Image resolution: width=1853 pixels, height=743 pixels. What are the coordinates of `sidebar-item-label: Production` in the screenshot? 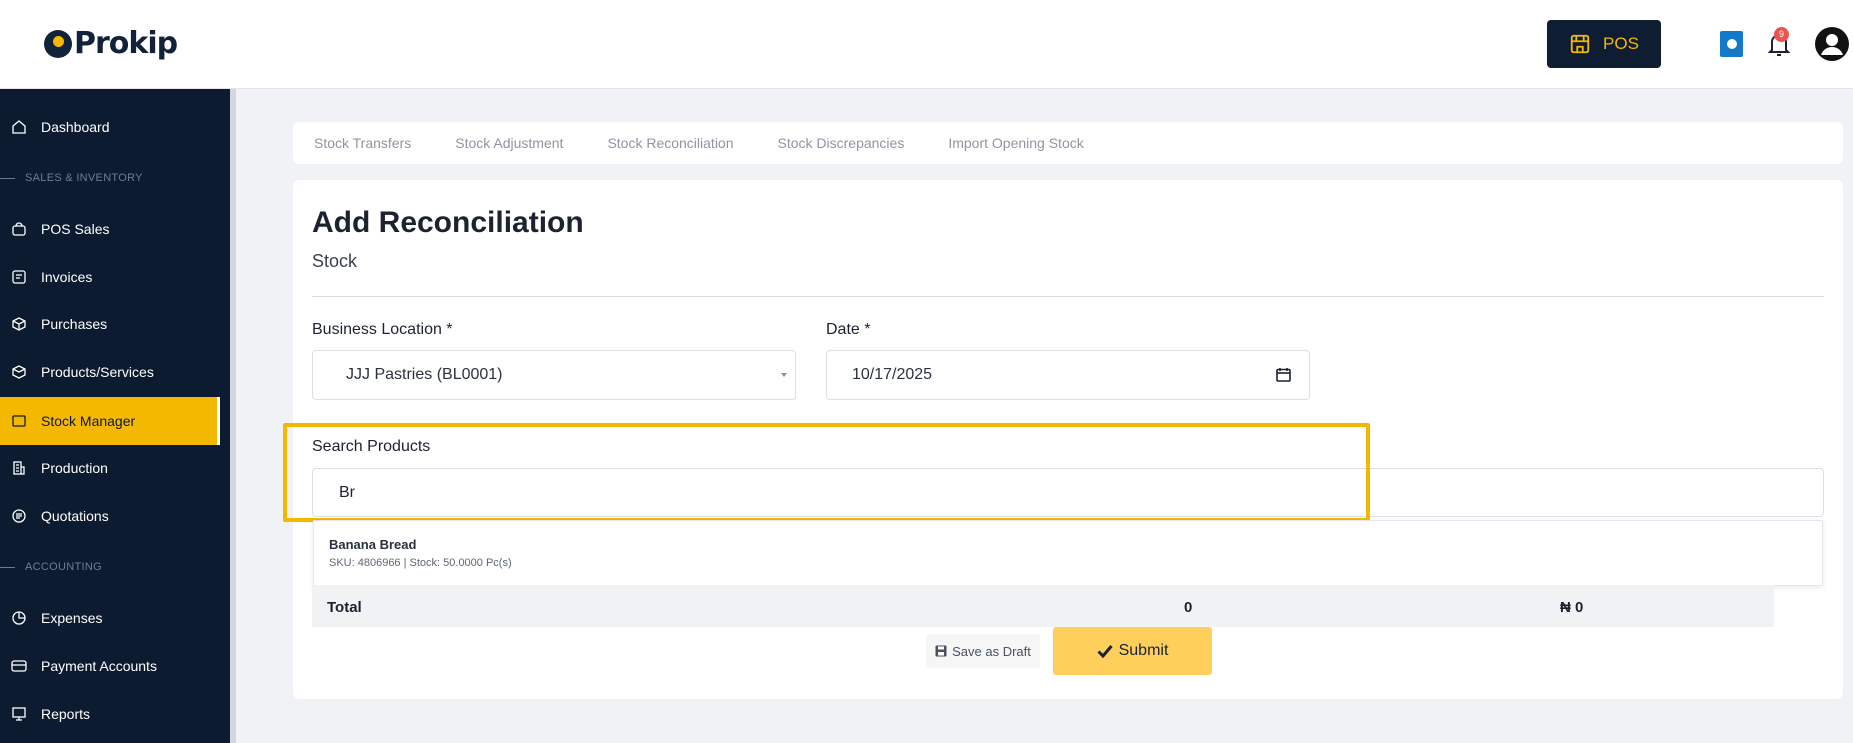 It's located at (74, 468).